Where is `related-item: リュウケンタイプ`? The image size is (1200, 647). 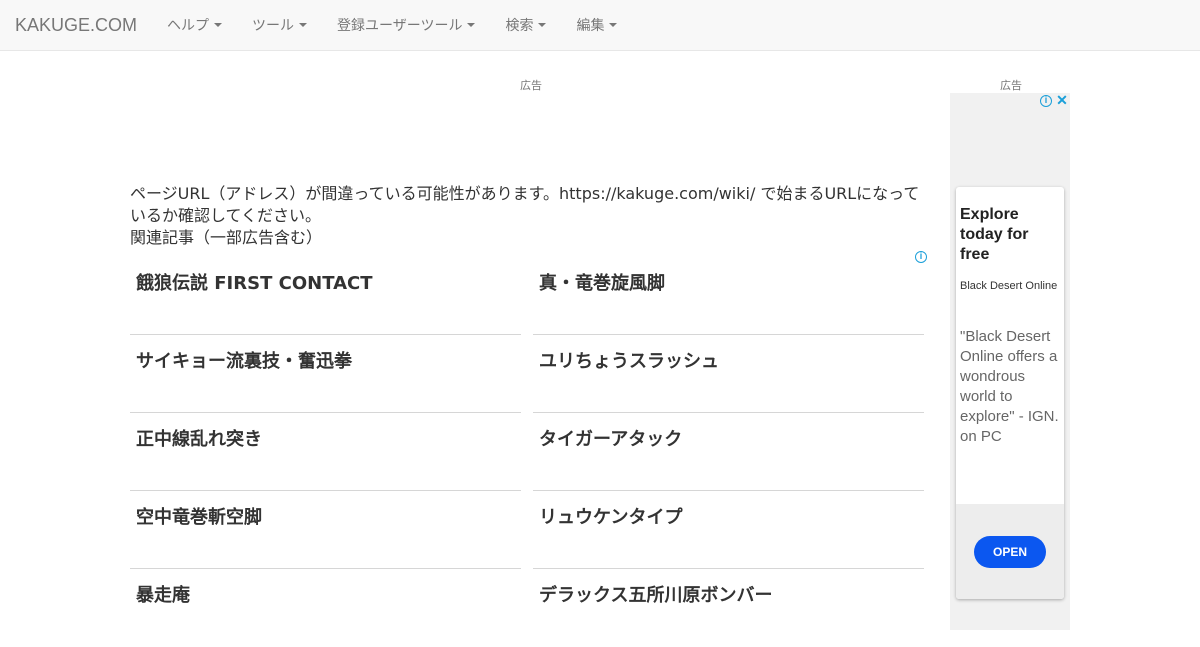 related-item: リュウケンタイプ is located at coordinates (728, 530).